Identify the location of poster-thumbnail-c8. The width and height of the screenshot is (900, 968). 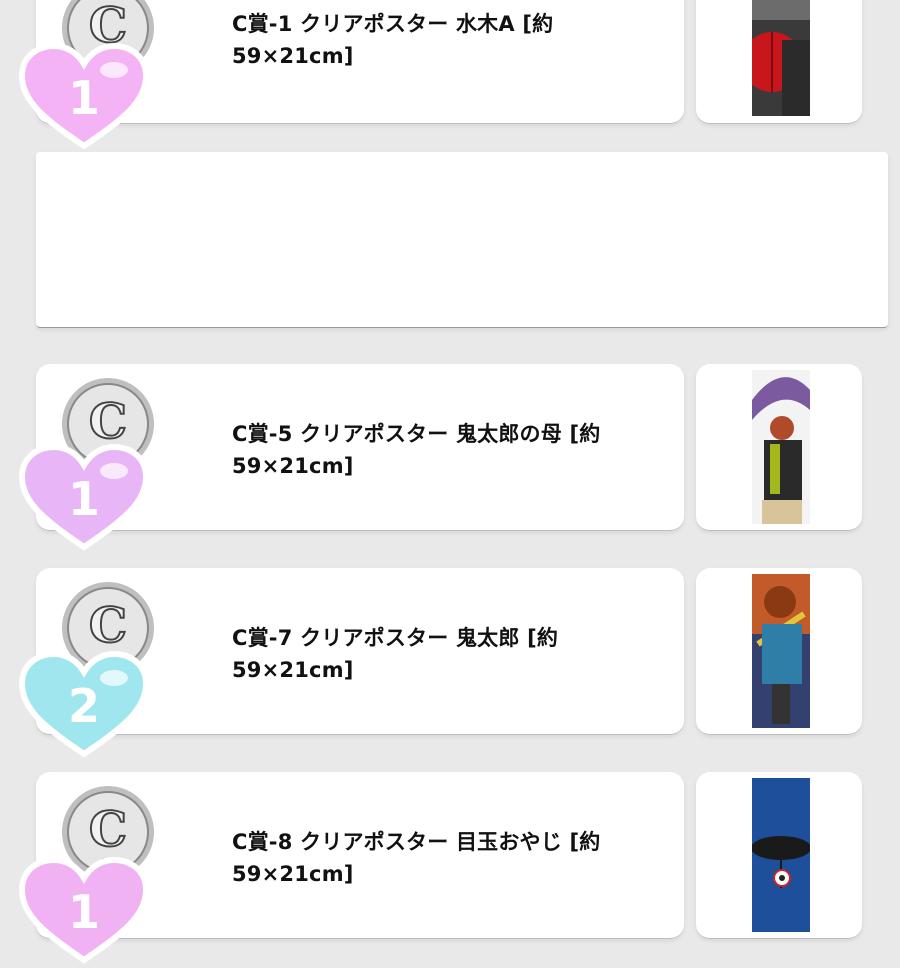
(779, 855).